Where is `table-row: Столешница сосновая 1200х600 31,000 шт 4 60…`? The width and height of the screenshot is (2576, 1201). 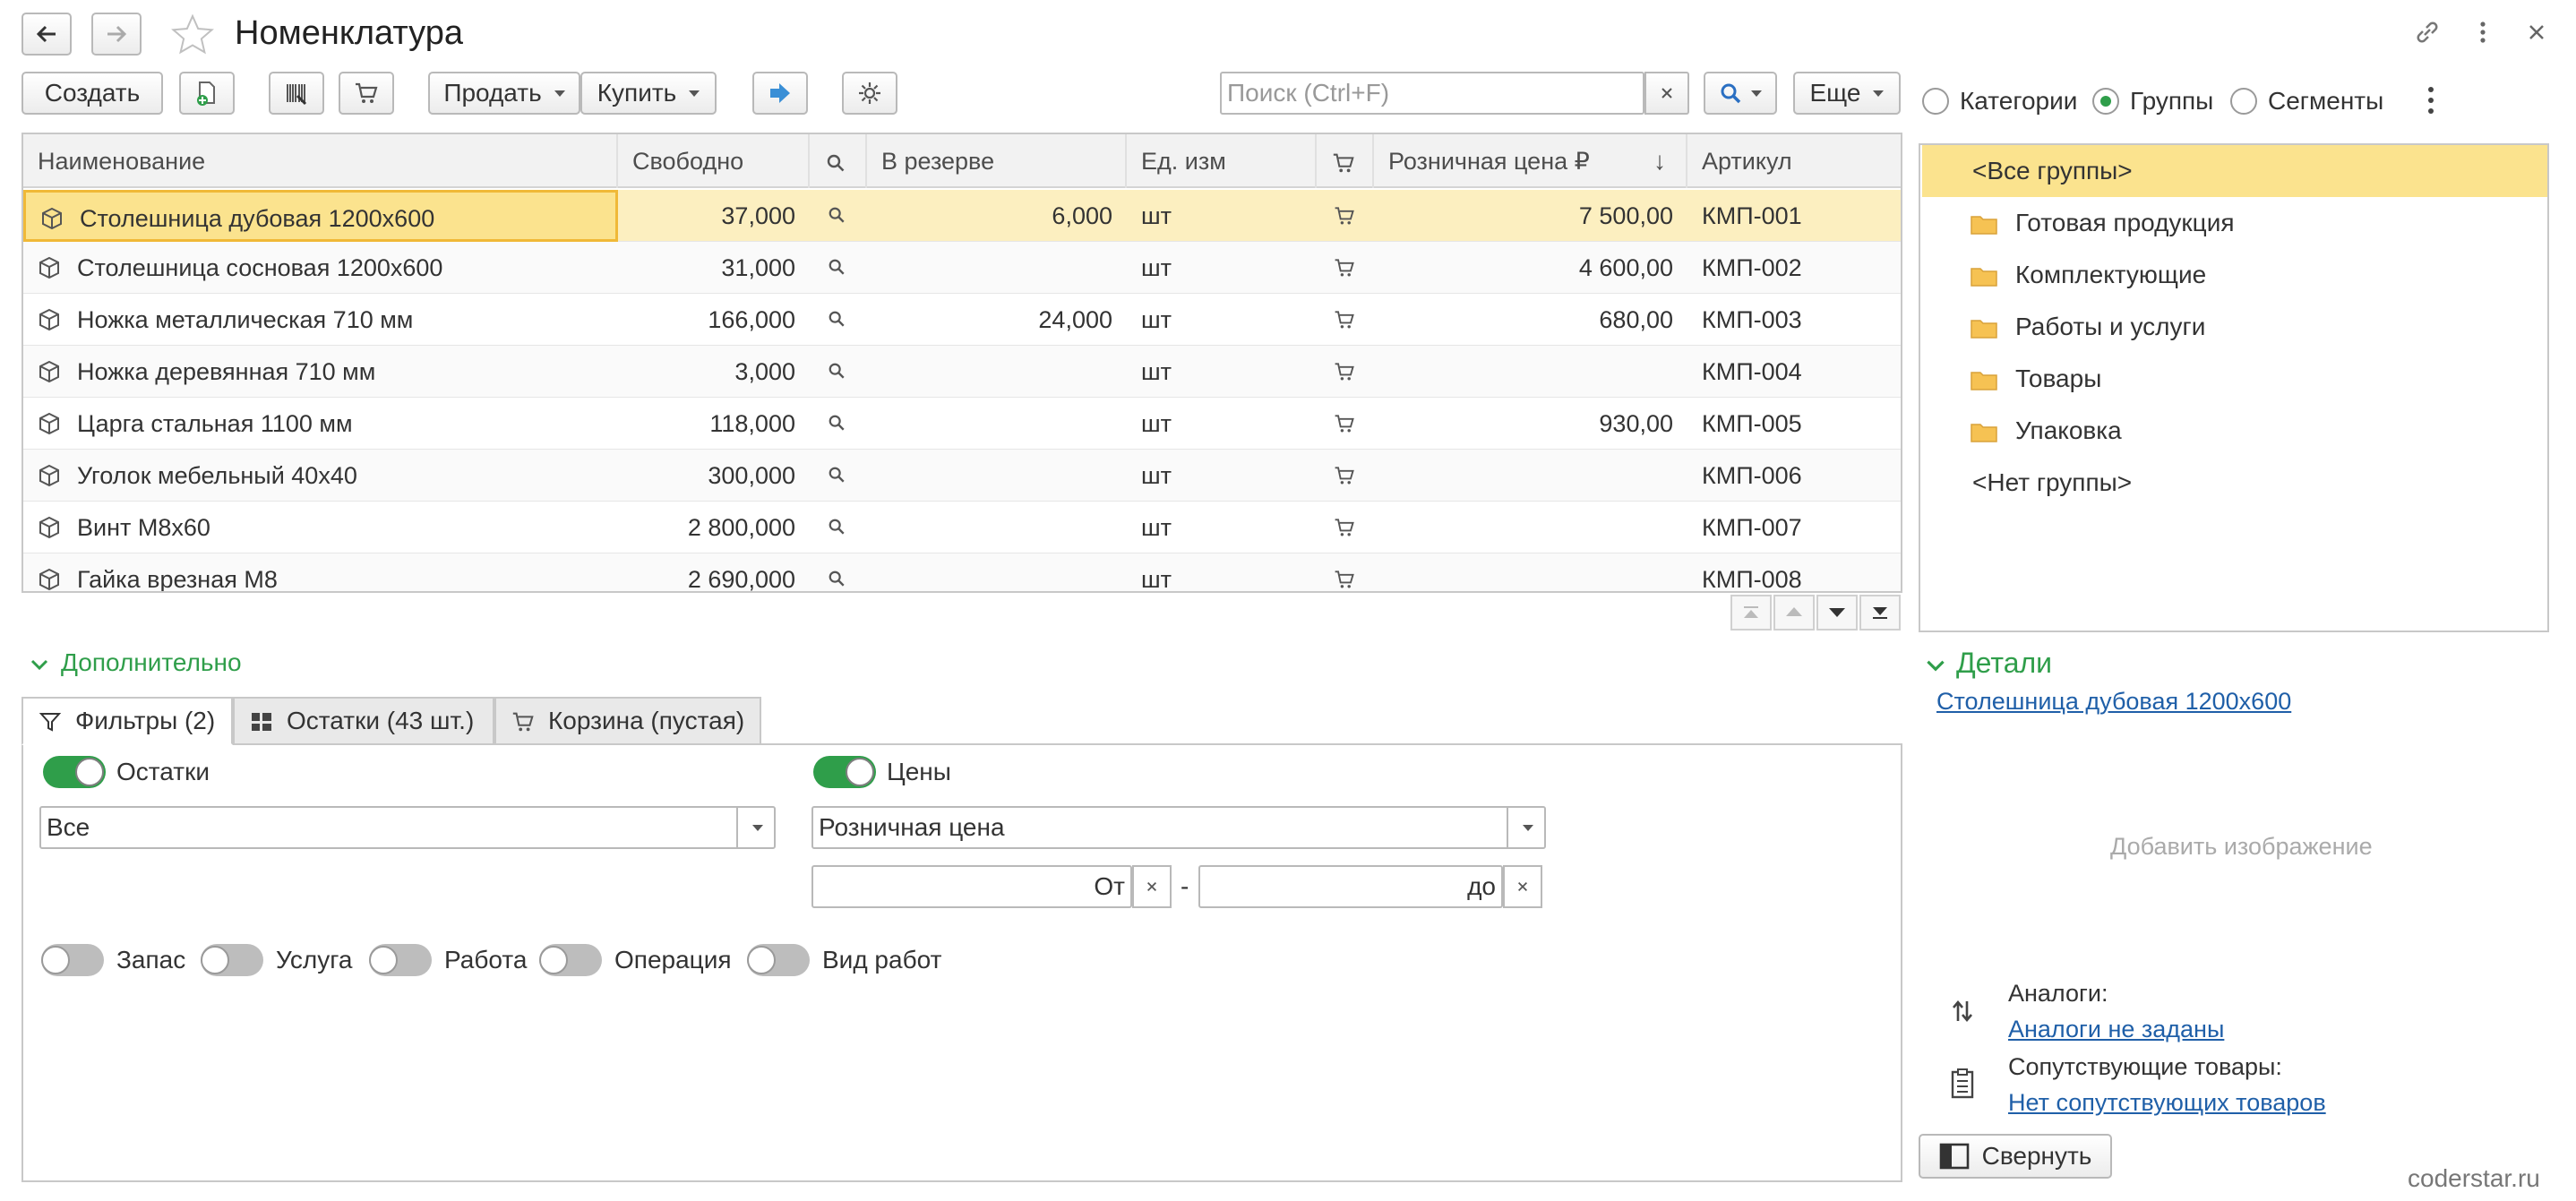 table-row: Столешница сосновая 1200х600 31,000 шт 4 60… is located at coordinates (962, 268).